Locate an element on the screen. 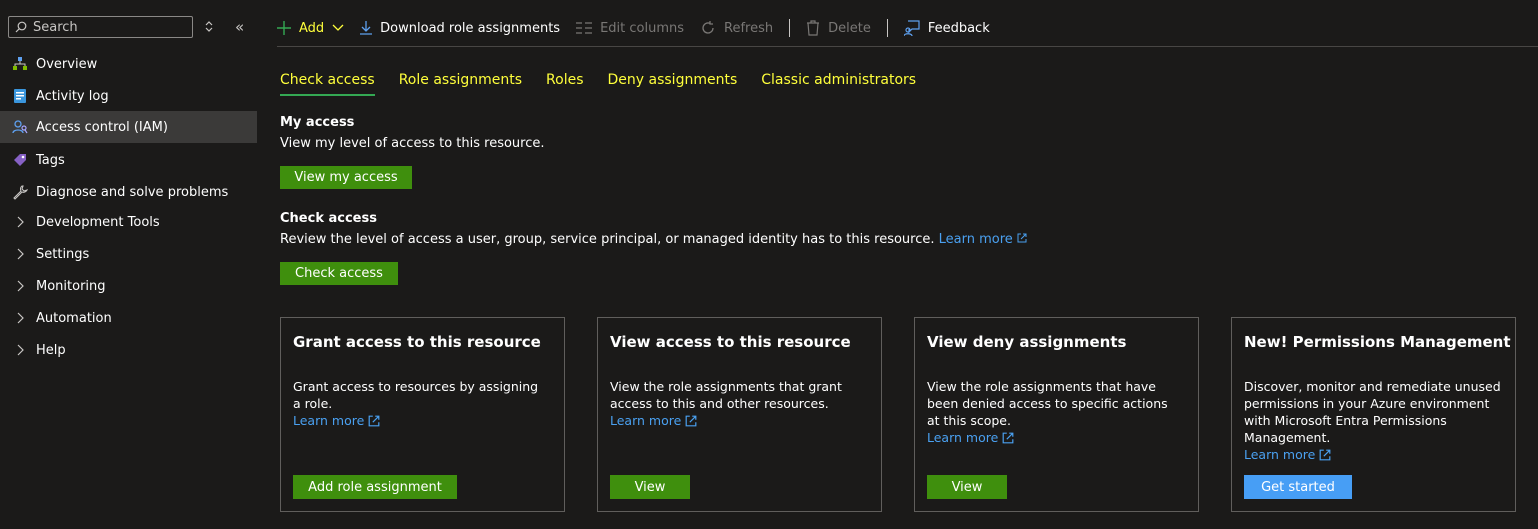 The image size is (1538, 529). tab-deny-assignments: Deny assignments is located at coordinates (673, 84).